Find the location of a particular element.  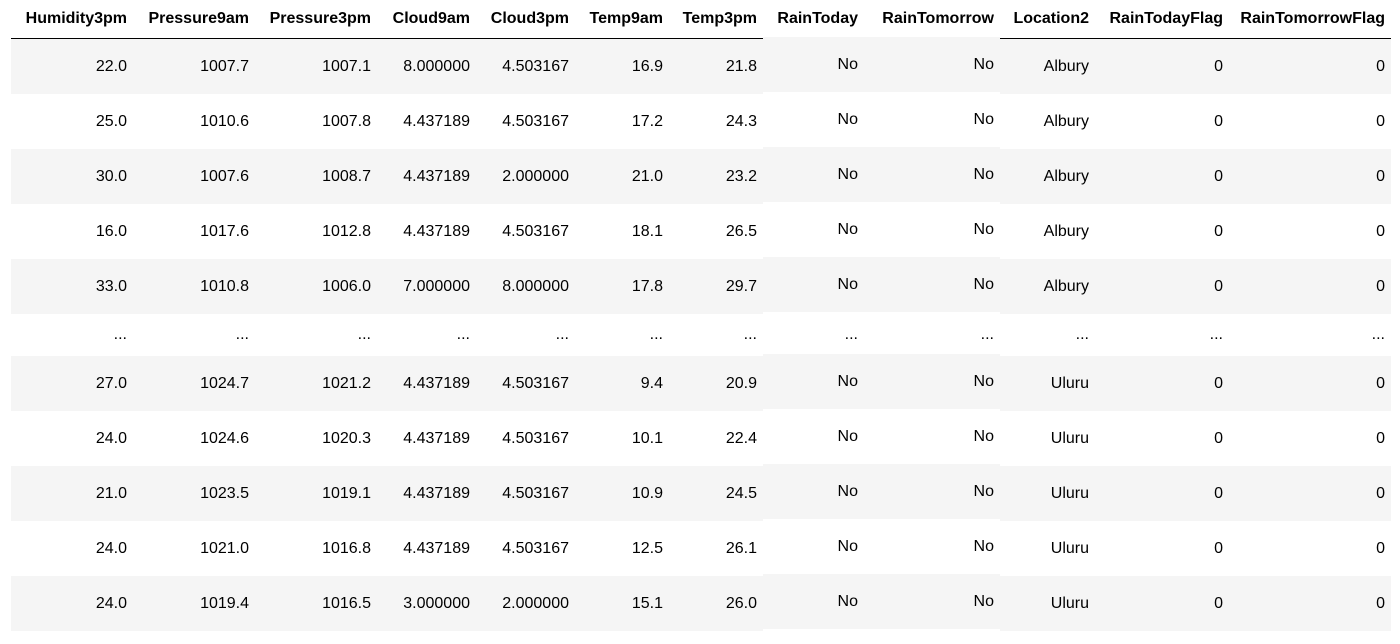

cell-pressure9am: 1024.6 is located at coordinates (194, 438).